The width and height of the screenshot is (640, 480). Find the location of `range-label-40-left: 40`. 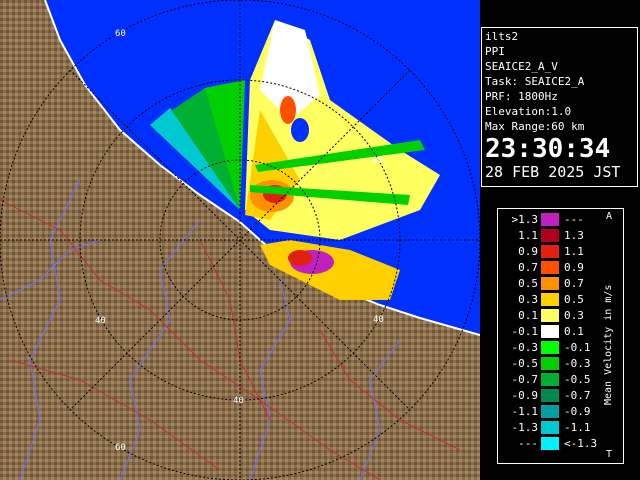

range-label-40-left: 40 is located at coordinates (100, 321).